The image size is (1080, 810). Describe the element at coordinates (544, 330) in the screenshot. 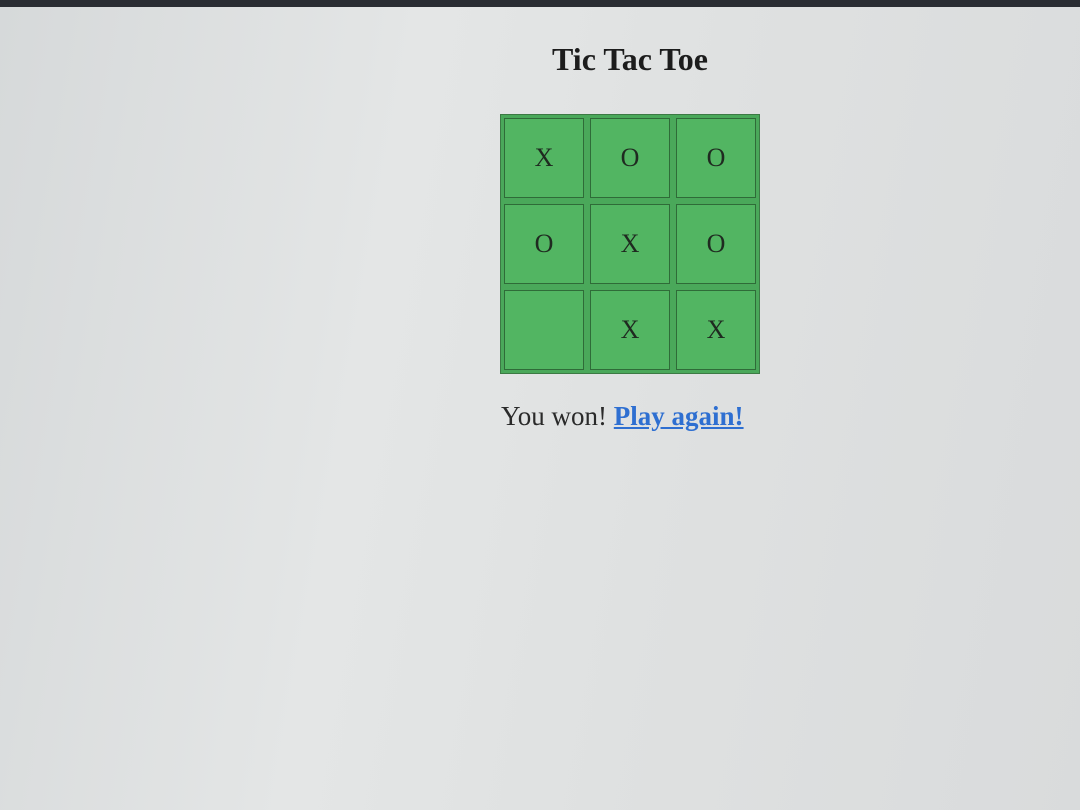

I see `board-cell` at that location.